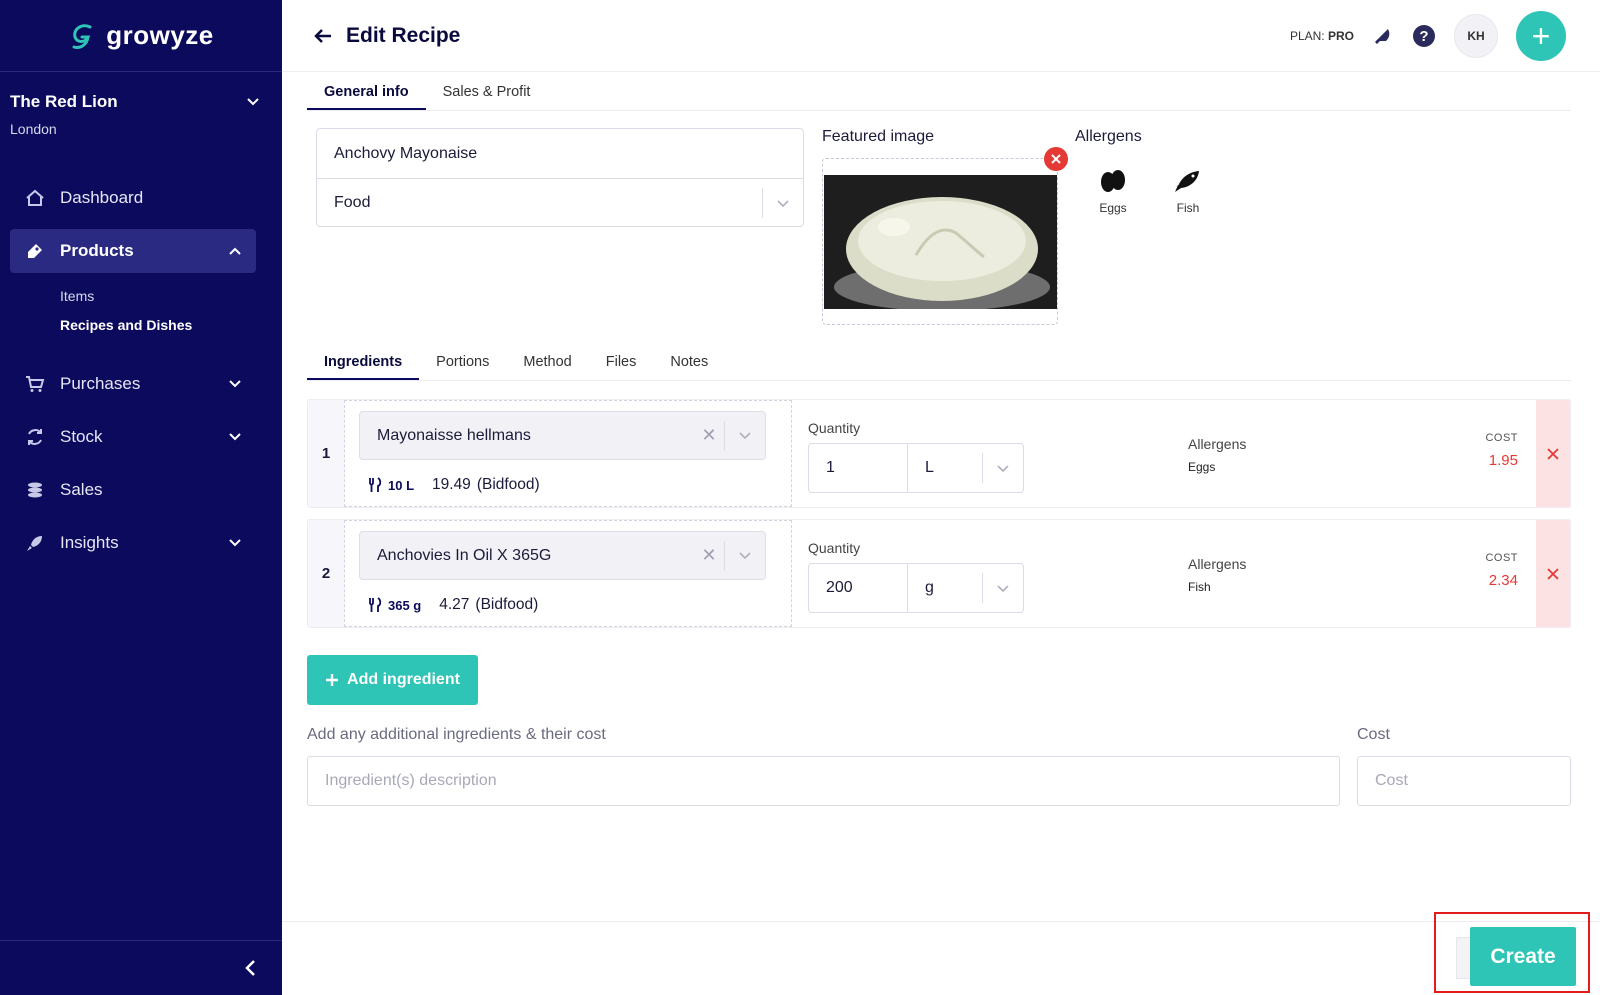  What do you see at coordinates (326, 573) in the screenshot?
I see `ingredient-number: 2` at bounding box center [326, 573].